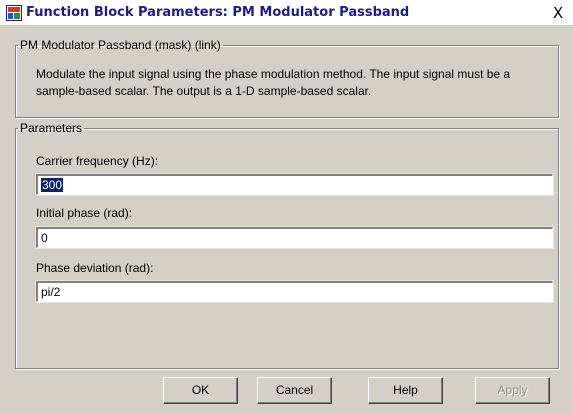 The image size is (573, 414). What do you see at coordinates (44, 238) in the screenshot?
I see `initial-phase-value: 0` at bounding box center [44, 238].